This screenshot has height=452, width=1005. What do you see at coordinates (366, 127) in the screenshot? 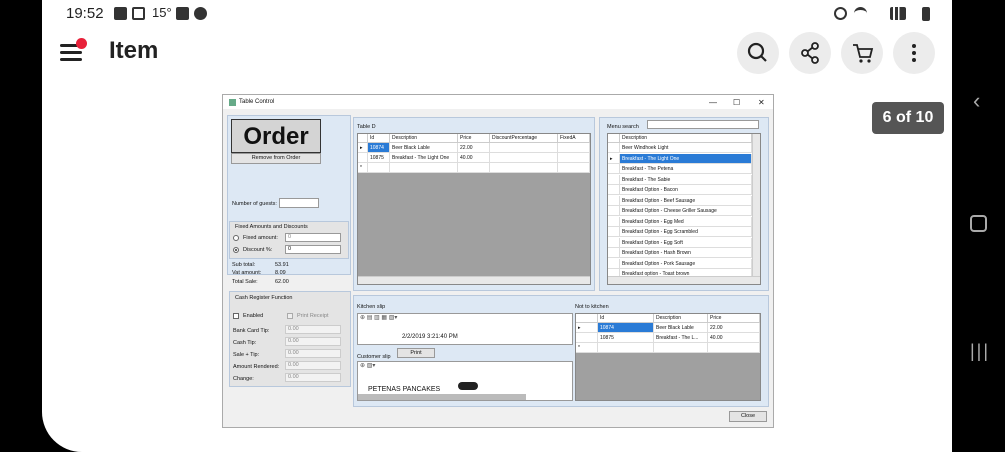
I see `table-label: Table D` at bounding box center [366, 127].